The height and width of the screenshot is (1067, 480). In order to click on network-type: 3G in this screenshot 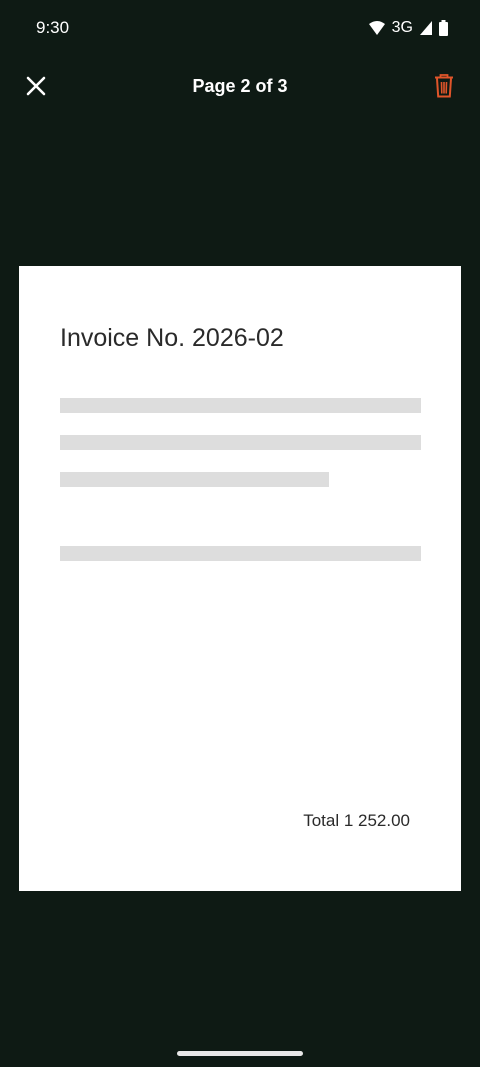, I will do `click(402, 27)`.